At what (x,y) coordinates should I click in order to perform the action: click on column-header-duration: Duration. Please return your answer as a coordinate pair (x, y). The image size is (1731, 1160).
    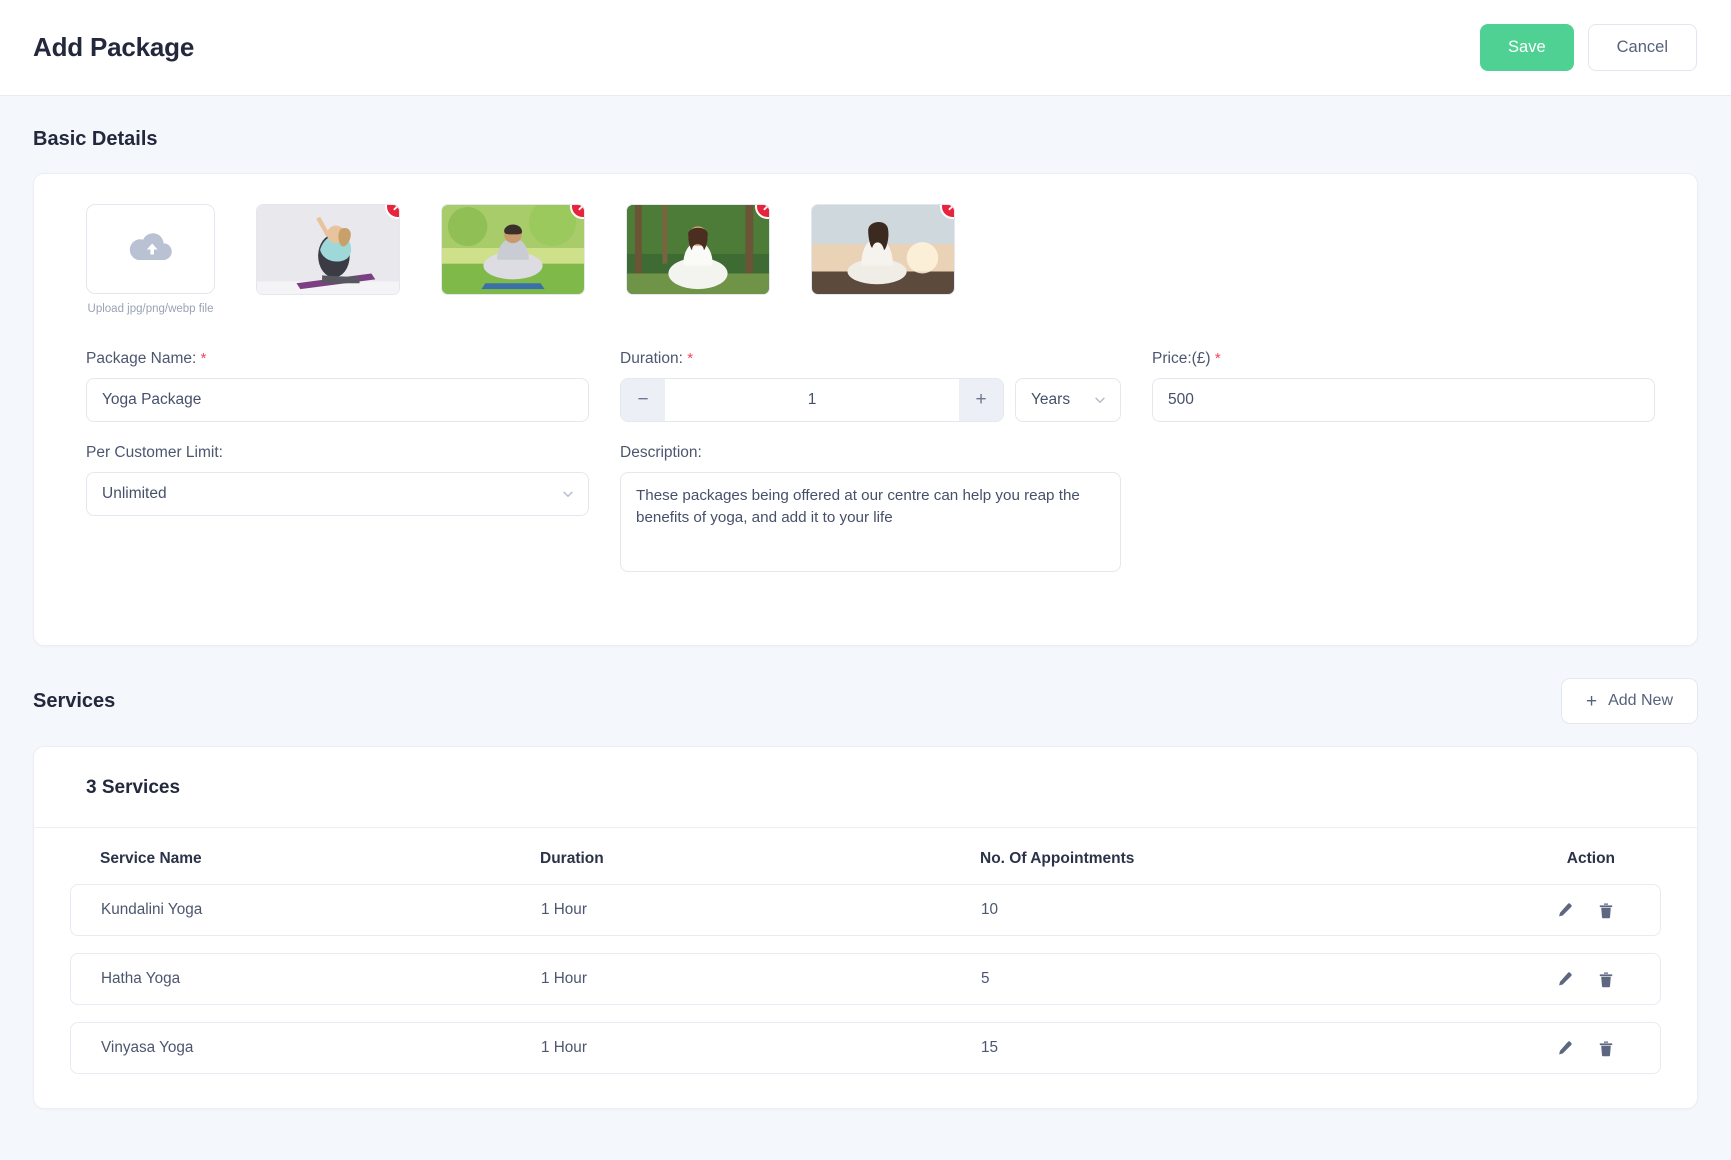
    Looking at the image, I should click on (572, 858).